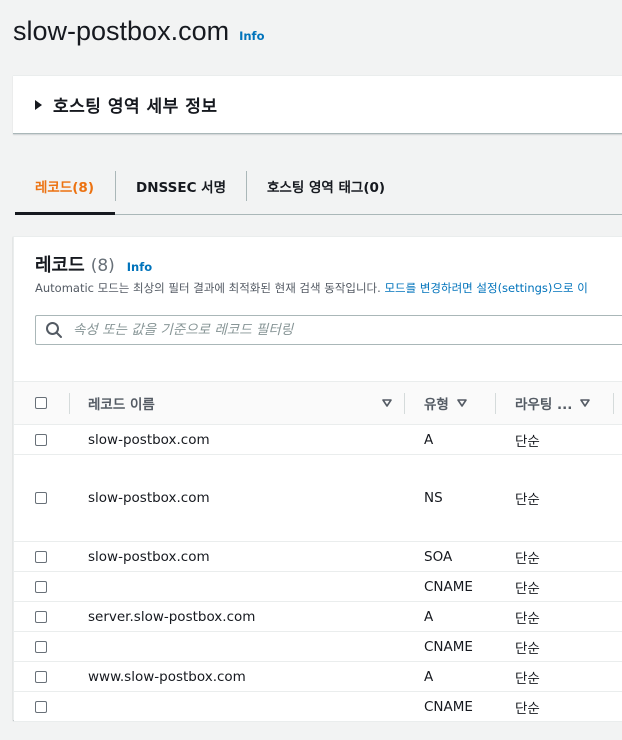 This screenshot has height=740, width=622. What do you see at coordinates (317, 104) in the screenshot?
I see `hosted-zone-details-expander: 호스팅 영역 세부 정보` at bounding box center [317, 104].